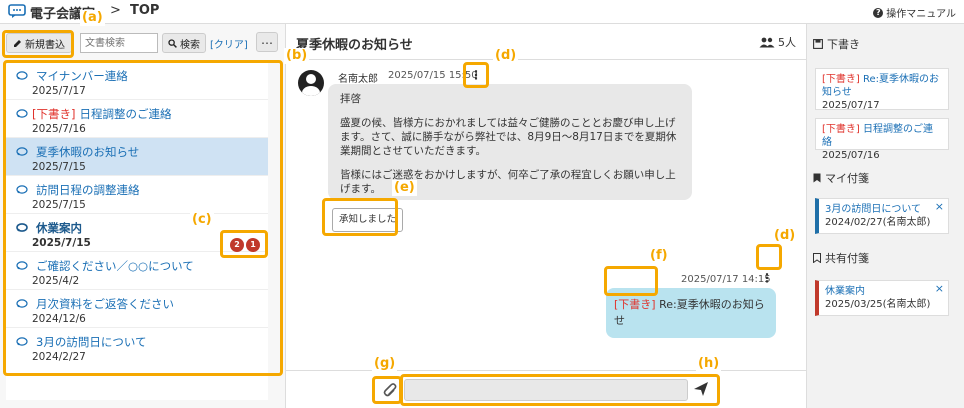  Describe the element at coordinates (817, 258) in the screenshot. I see `bookmark-outline-icon` at that location.